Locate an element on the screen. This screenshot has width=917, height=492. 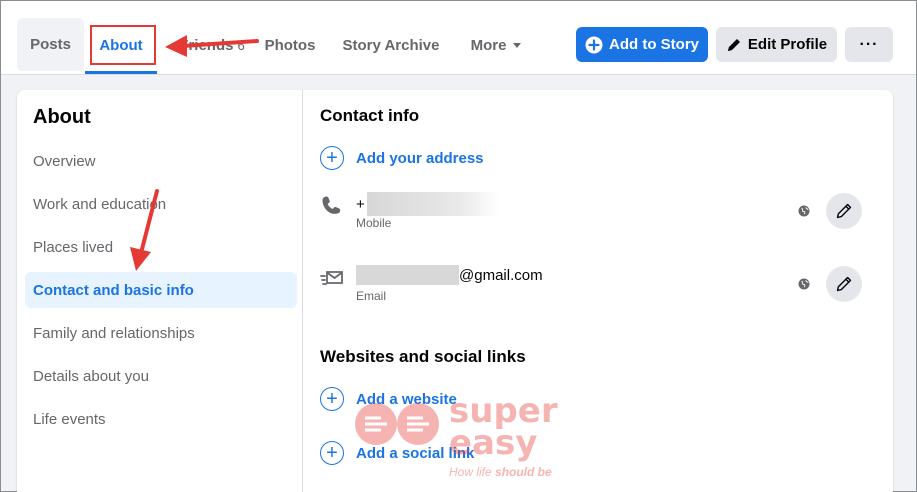
sidebar-item-contact-basic-info: Contact and basic info is located at coordinates (161, 290).